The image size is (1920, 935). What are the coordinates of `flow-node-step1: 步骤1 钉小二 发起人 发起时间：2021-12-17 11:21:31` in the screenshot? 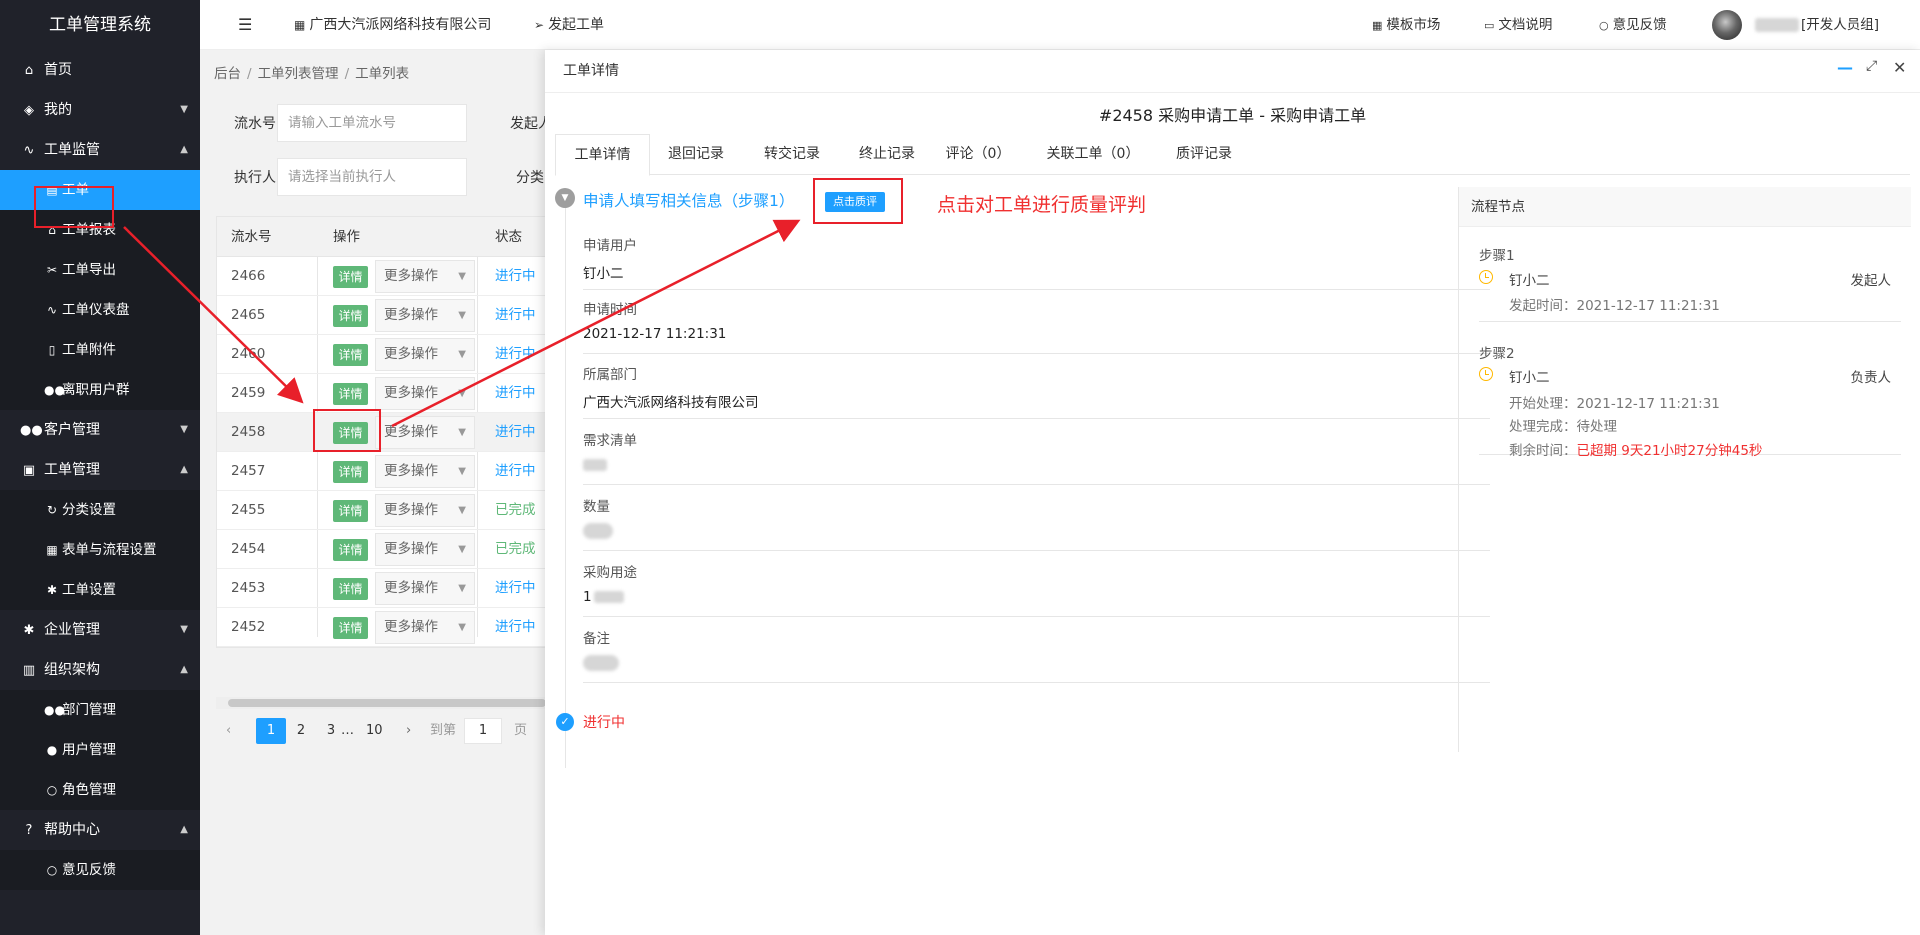 It's located at (1690, 274).